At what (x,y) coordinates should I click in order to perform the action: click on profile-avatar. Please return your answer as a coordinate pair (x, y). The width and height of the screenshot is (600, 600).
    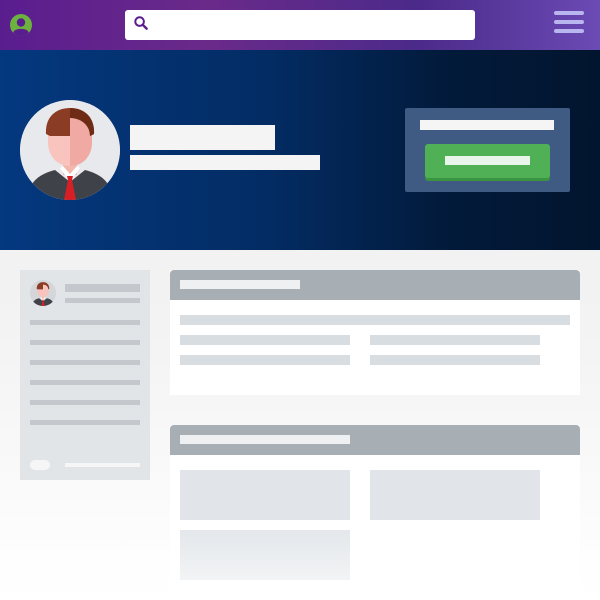
    Looking at the image, I should click on (70, 150).